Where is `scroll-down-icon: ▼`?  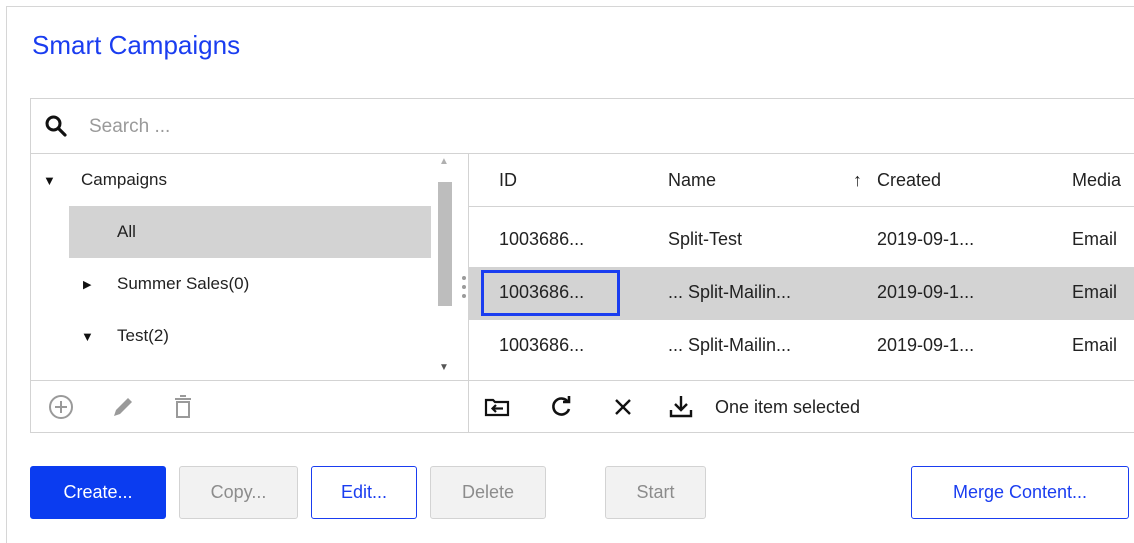 scroll-down-icon: ▼ is located at coordinates (444, 367).